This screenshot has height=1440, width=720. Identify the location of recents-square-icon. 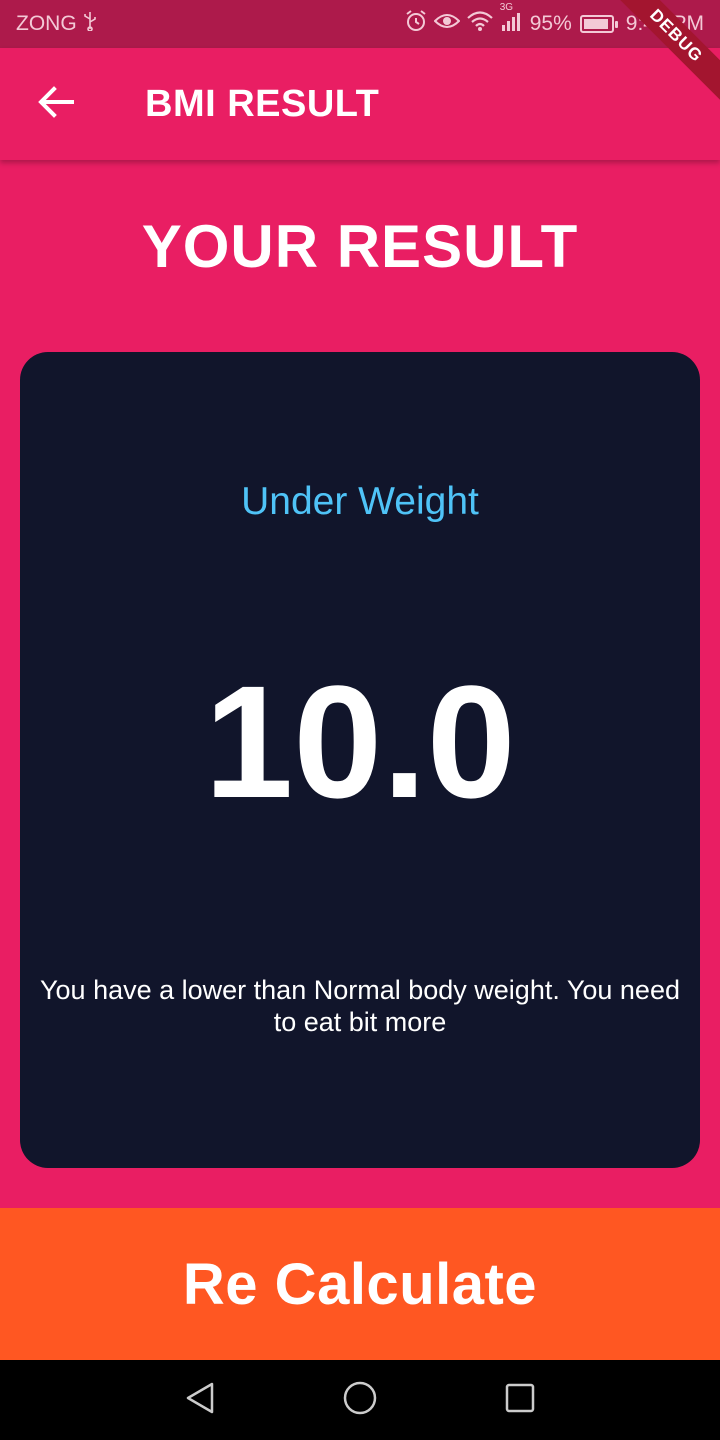
(520, 1400).